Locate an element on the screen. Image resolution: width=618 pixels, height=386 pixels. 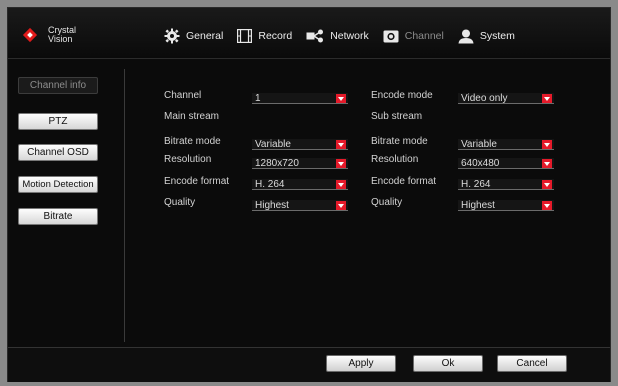
menu-system-label: System is located at coordinates (497, 36).